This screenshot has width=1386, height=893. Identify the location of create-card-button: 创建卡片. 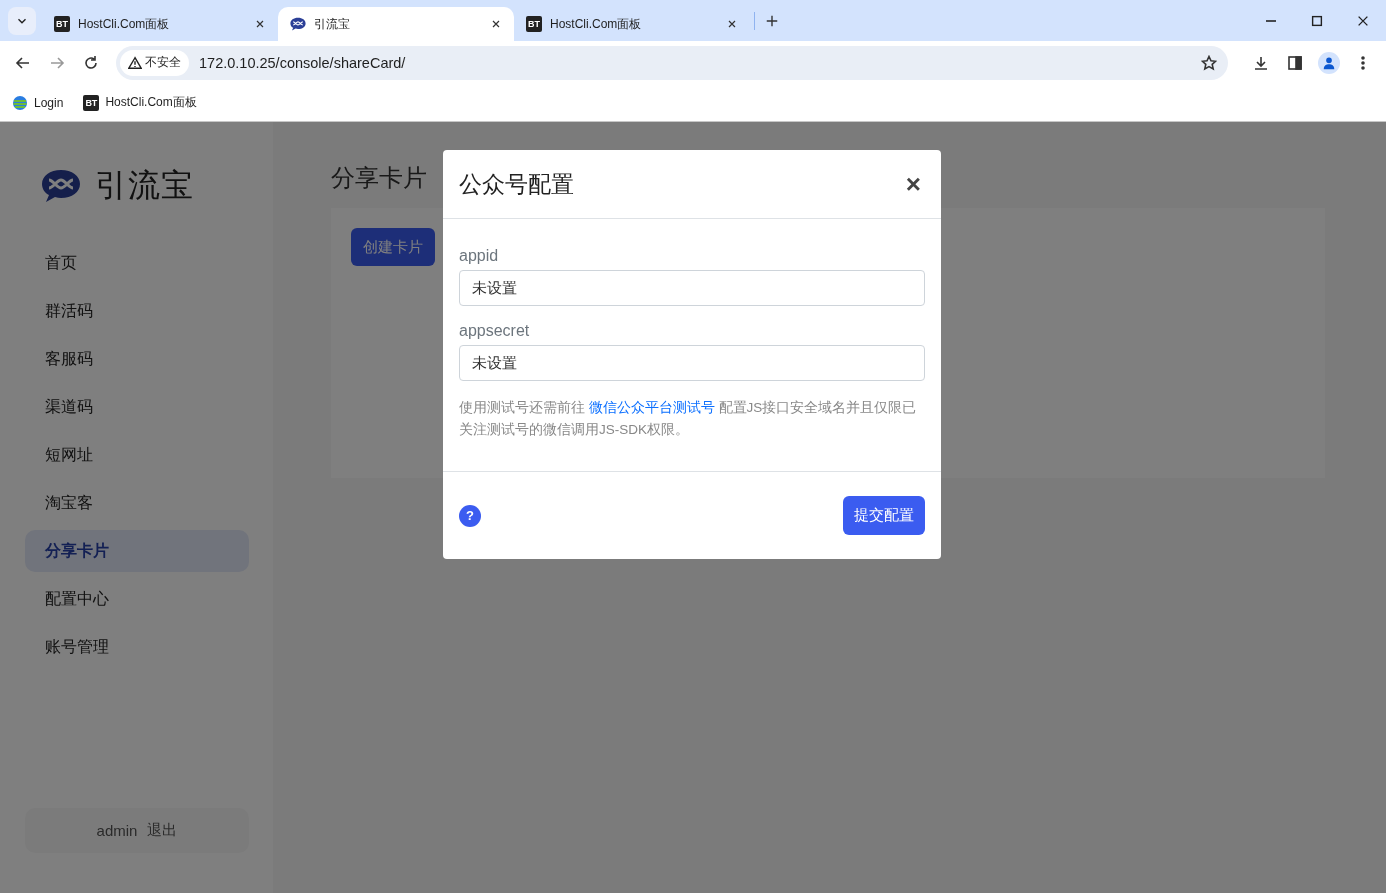
(393, 247).